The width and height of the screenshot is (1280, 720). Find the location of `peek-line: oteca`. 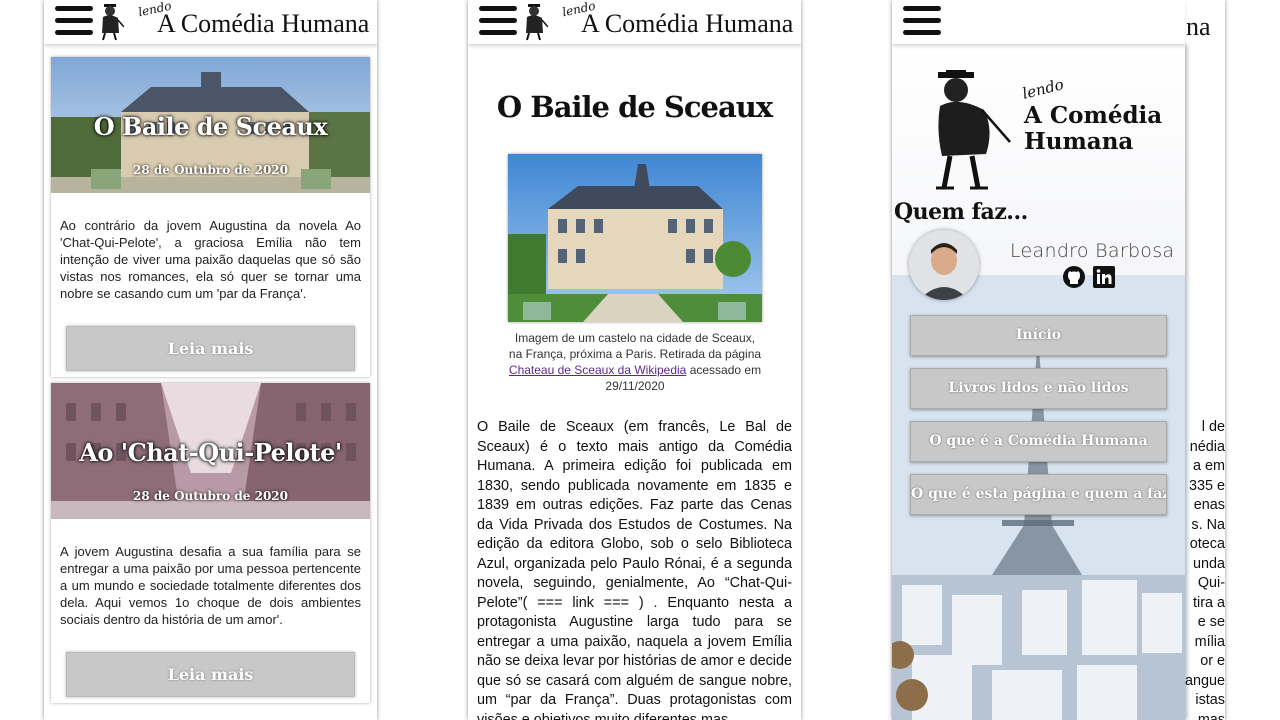

peek-line: oteca is located at coordinates (1207, 544).